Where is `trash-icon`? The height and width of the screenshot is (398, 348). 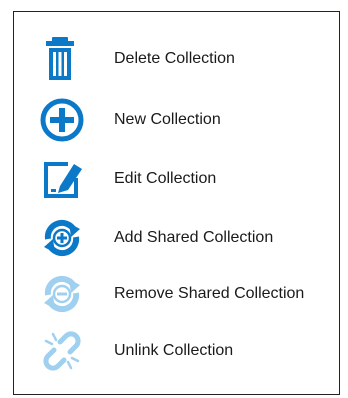
trash-icon is located at coordinates (62, 59).